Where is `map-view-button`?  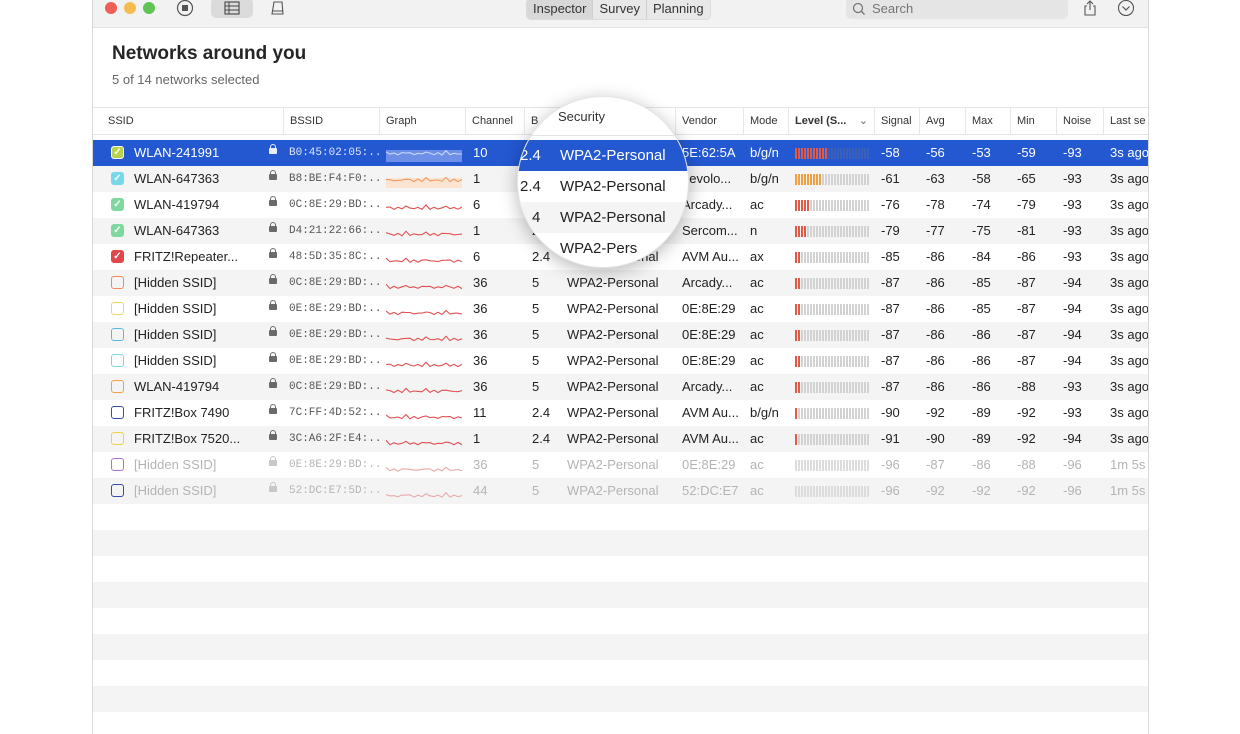 map-view-button is located at coordinates (277, 9).